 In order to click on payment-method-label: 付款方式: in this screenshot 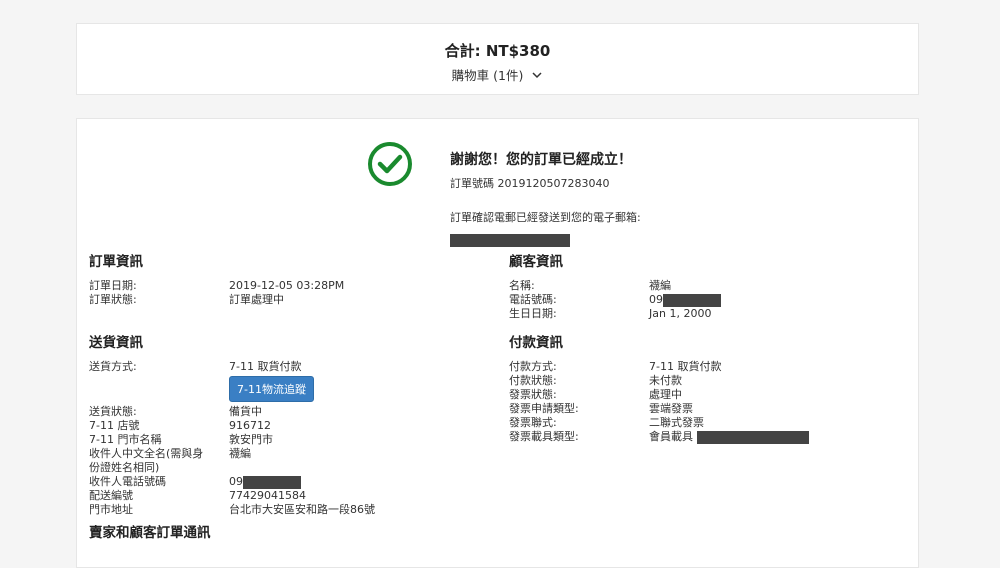, I will do `click(533, 366)`.